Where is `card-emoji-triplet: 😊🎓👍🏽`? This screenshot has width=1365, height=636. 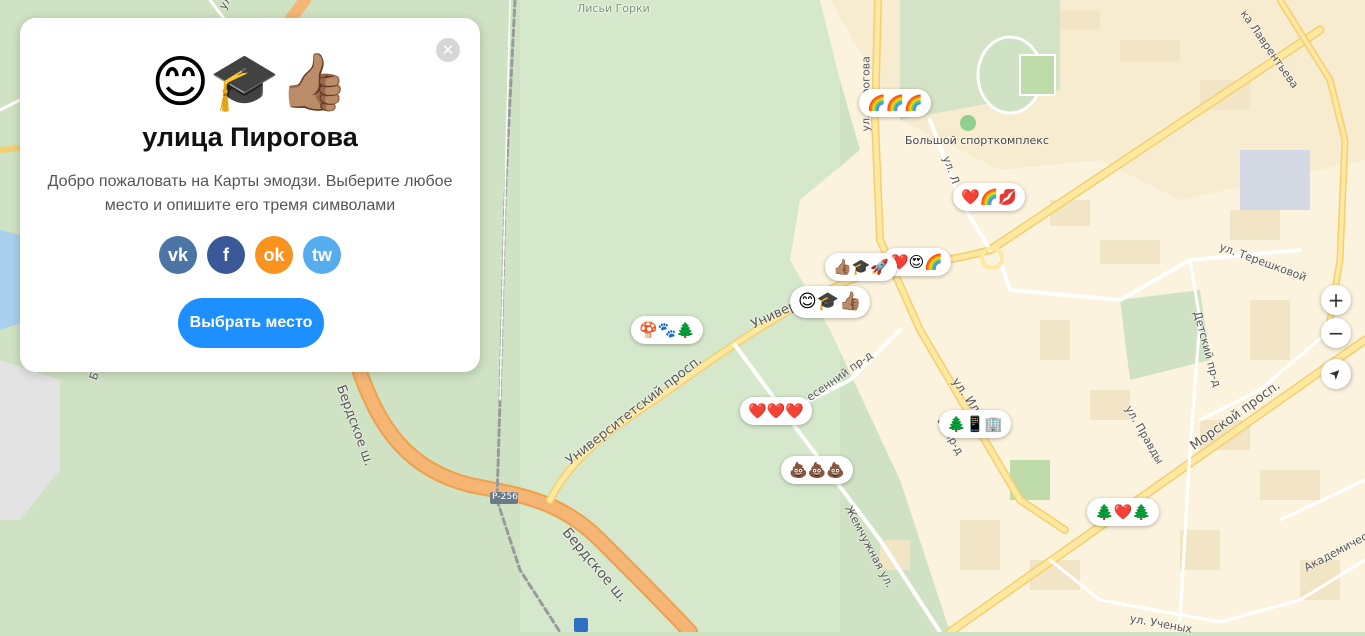
card-emoji-triplet: 😊🎓👍🏽 is located at coordinates (250, 82).